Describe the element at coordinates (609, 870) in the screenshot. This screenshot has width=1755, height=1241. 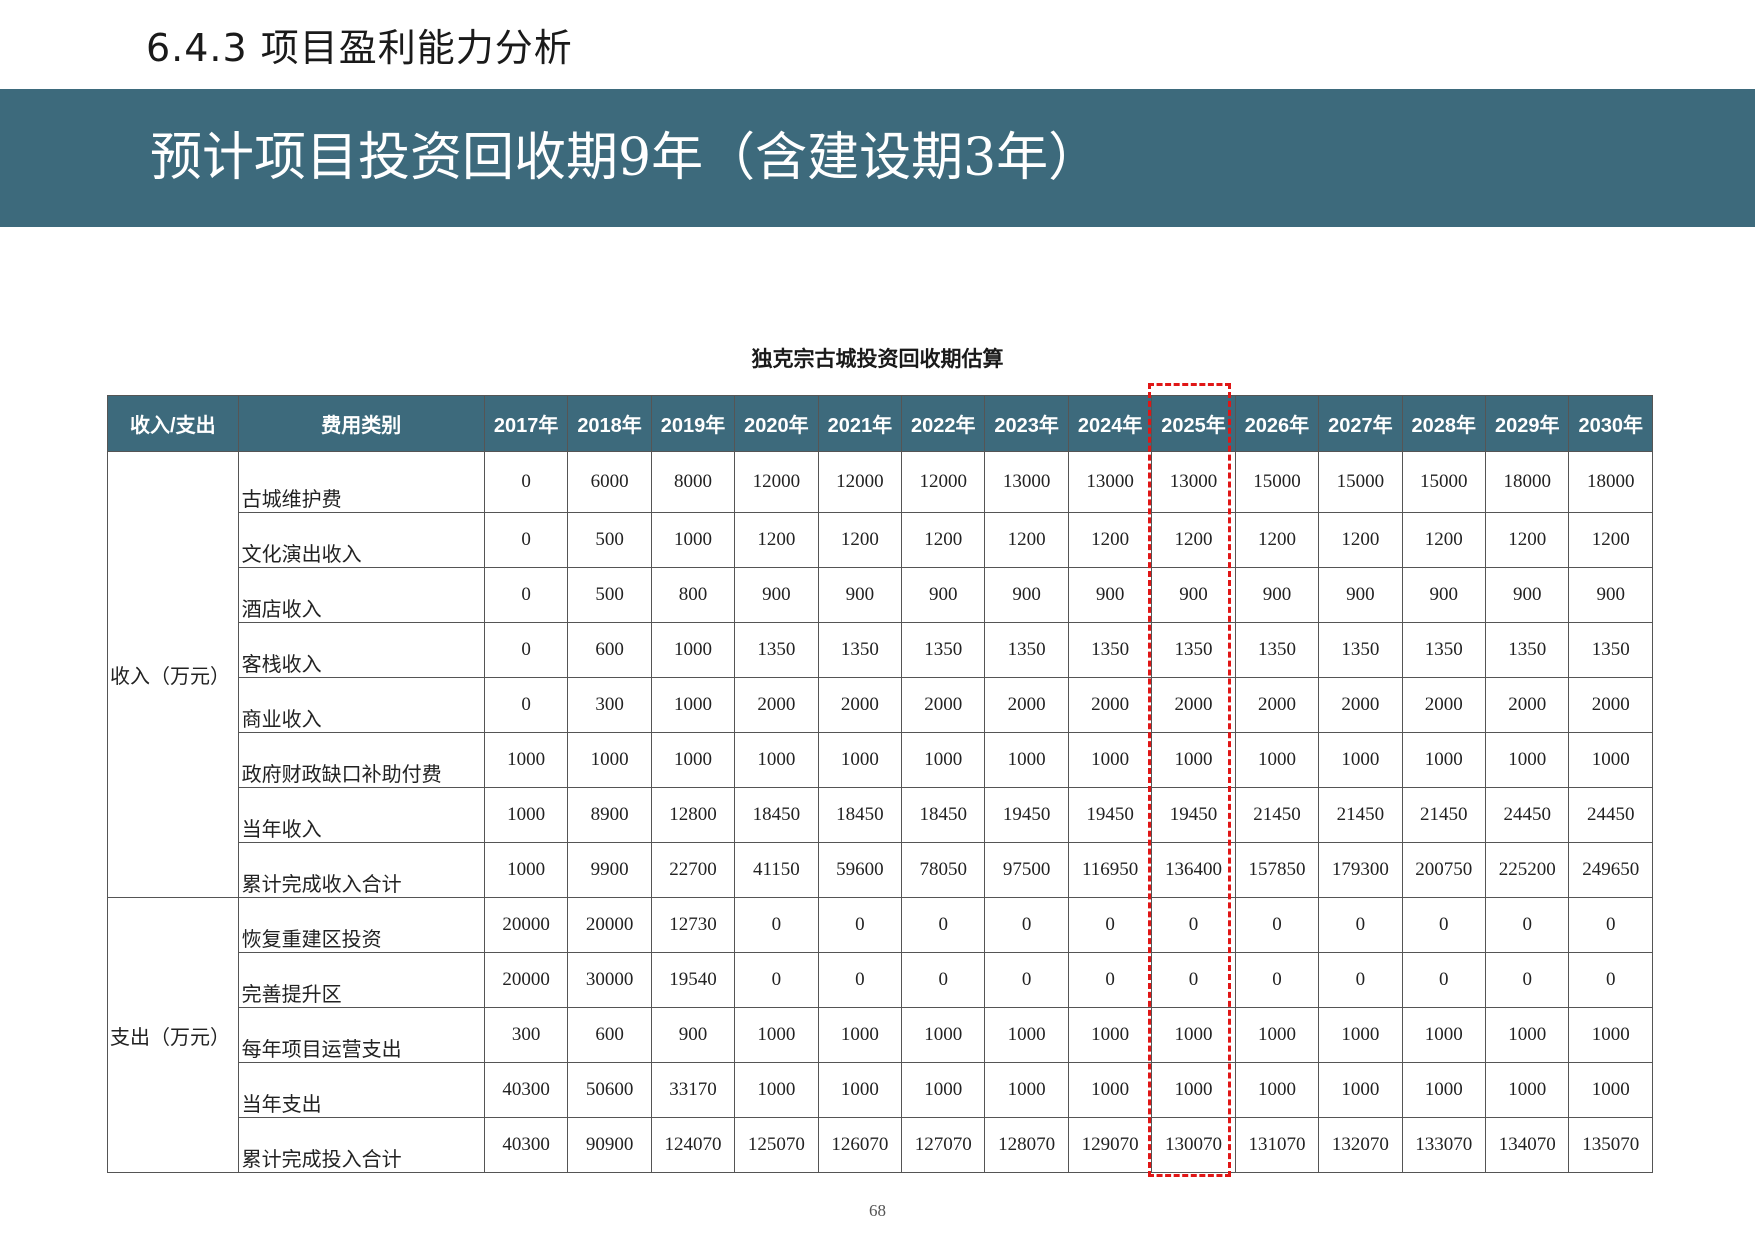
I see `value-cell: 9900` at that location.